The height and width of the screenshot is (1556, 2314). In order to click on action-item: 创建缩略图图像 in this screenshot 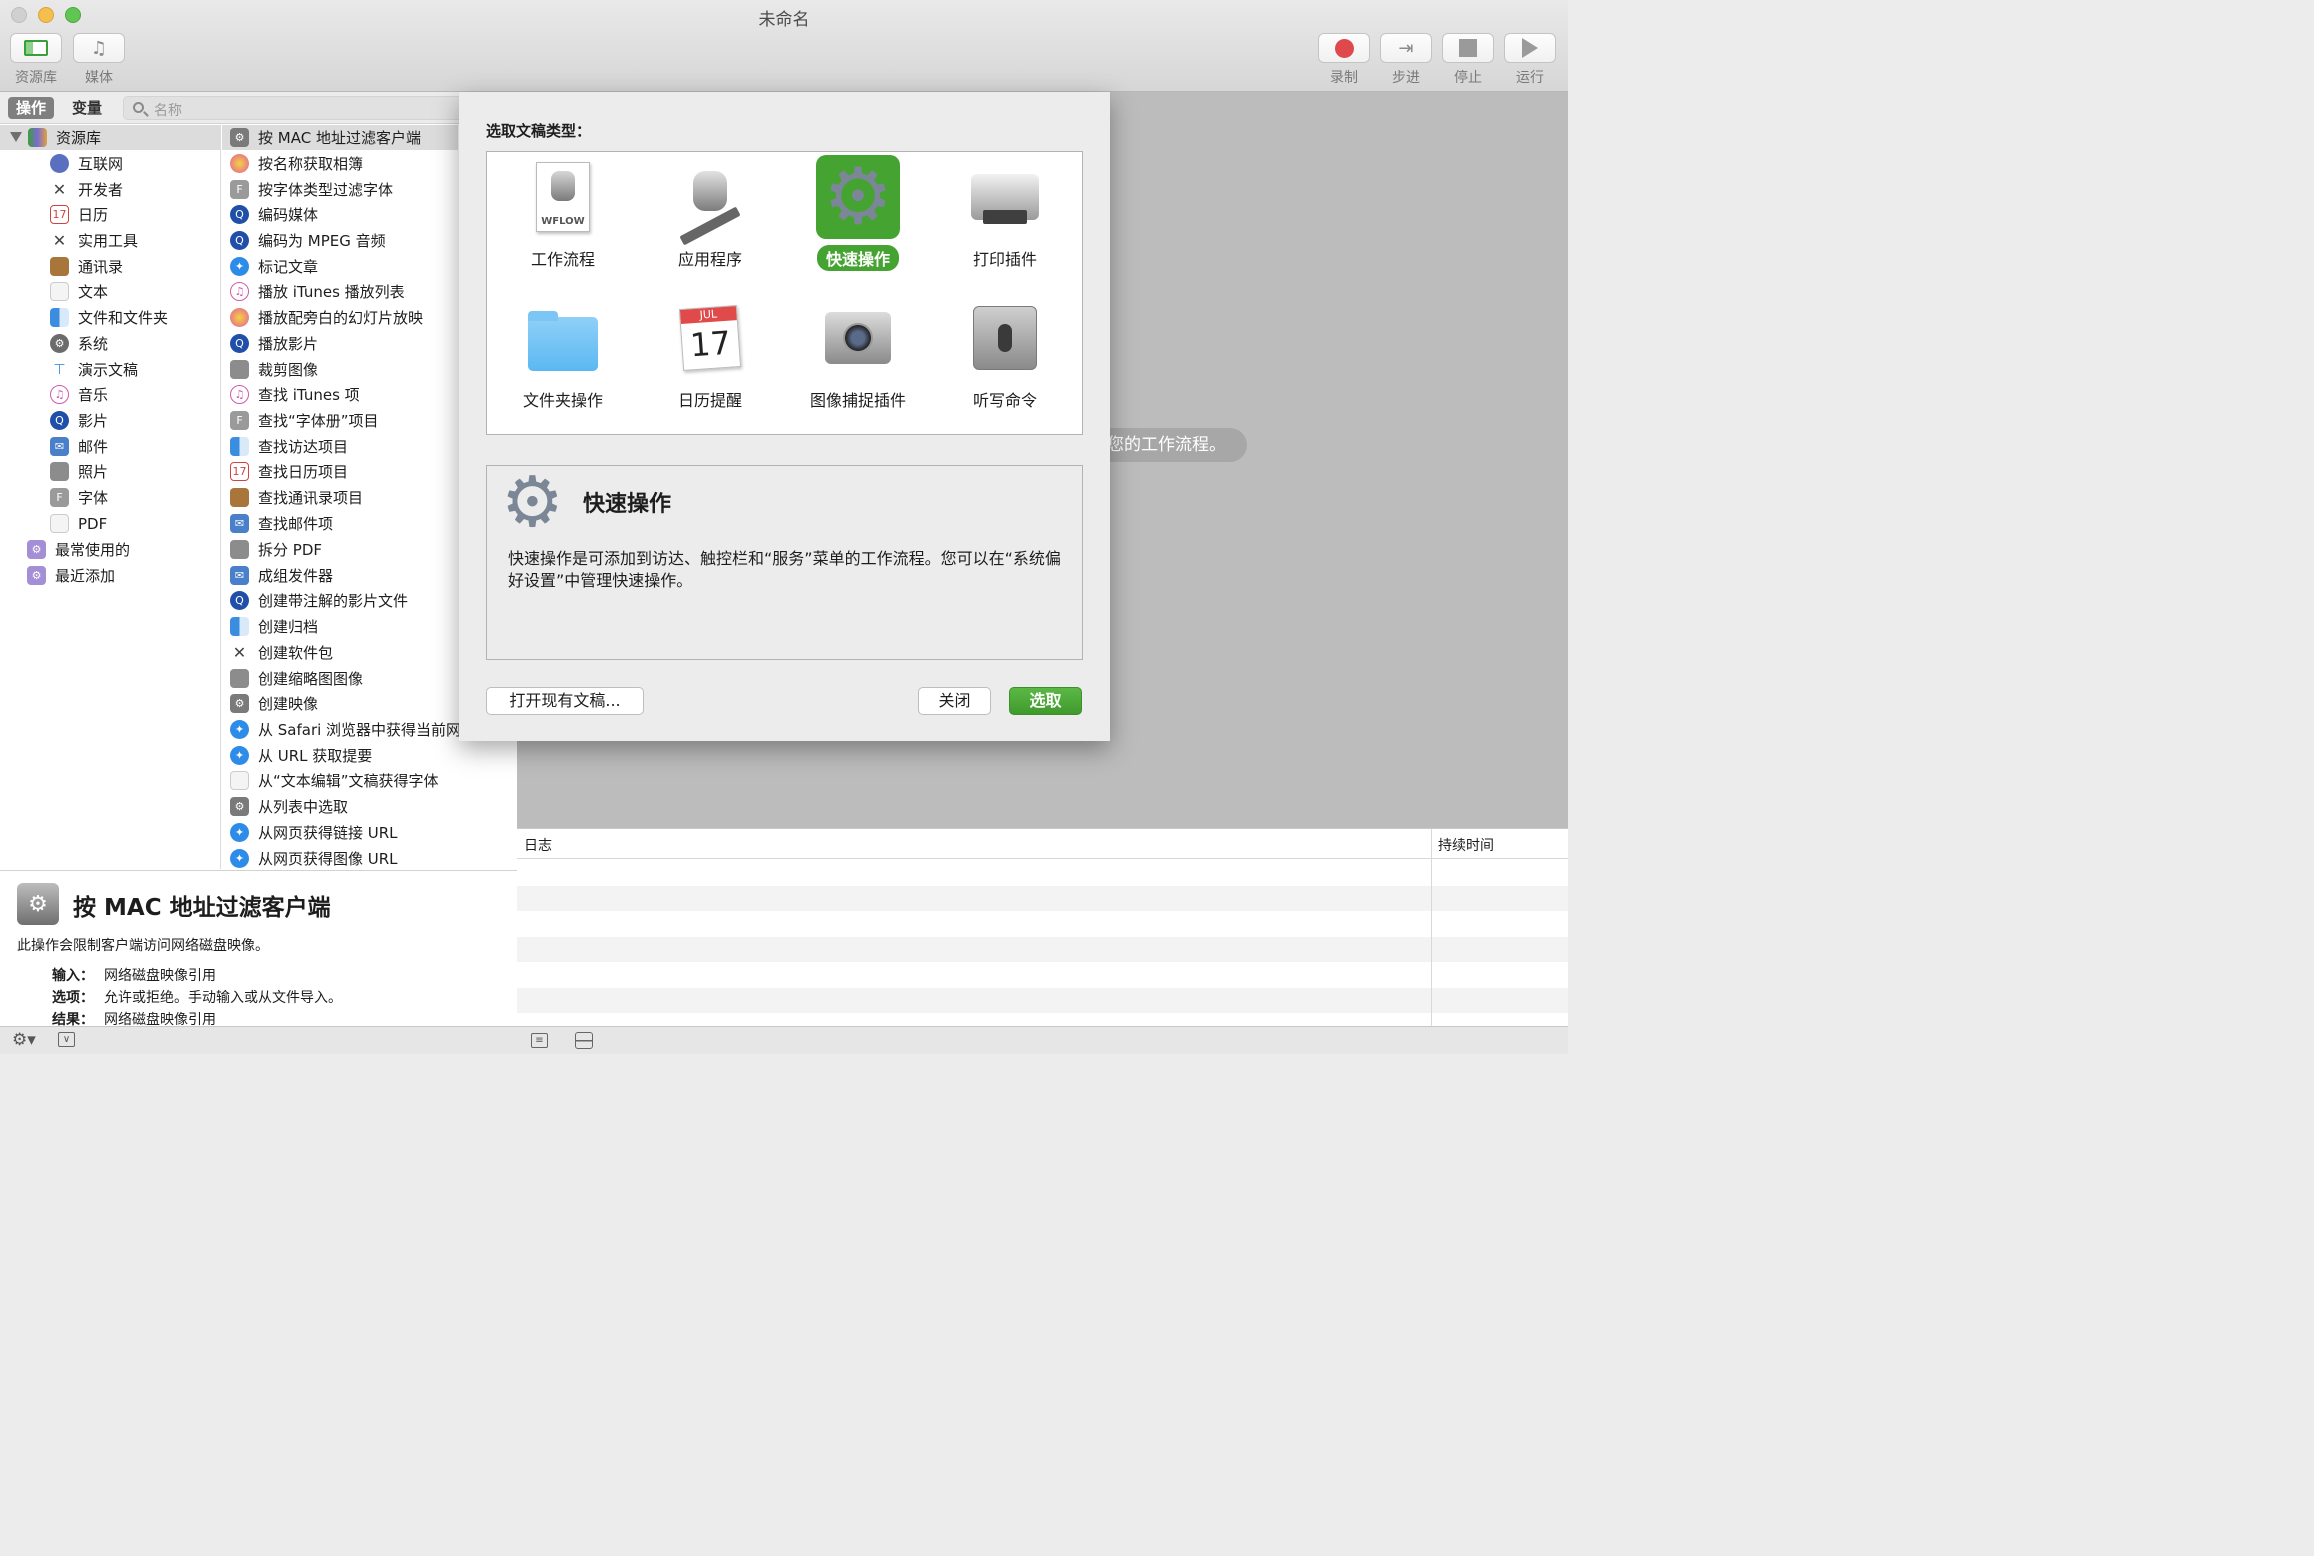, I will do `click(296, 678)`.